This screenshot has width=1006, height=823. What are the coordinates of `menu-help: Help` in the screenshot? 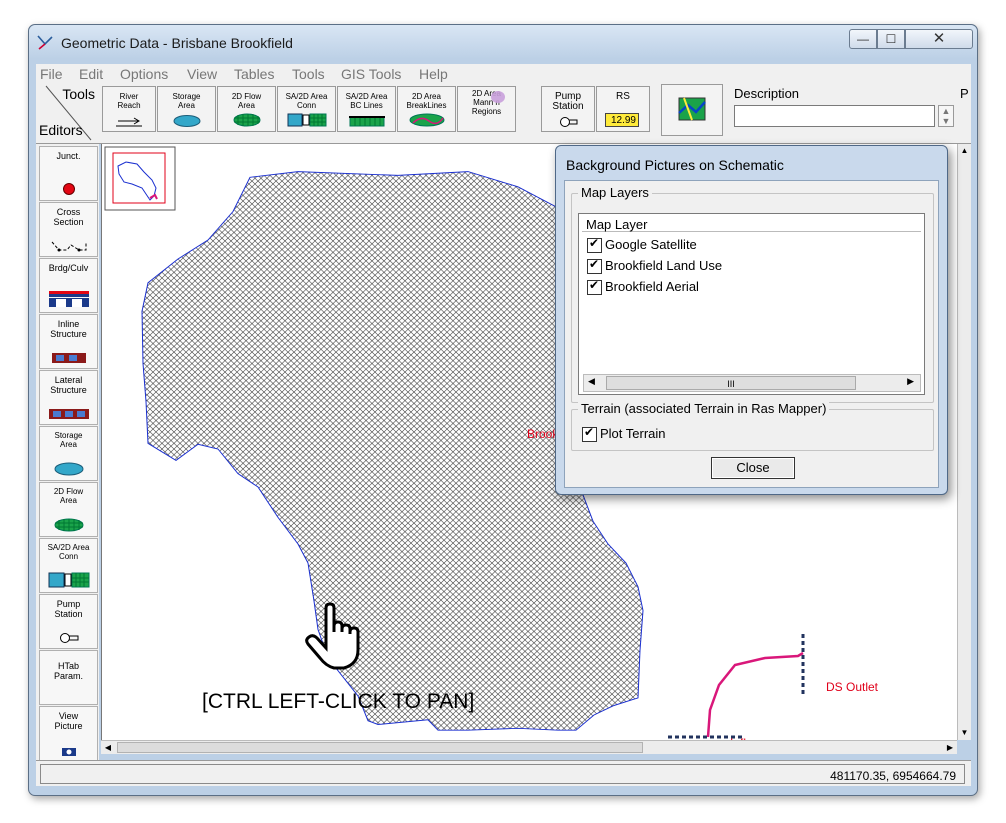 It's located at (433, 74).